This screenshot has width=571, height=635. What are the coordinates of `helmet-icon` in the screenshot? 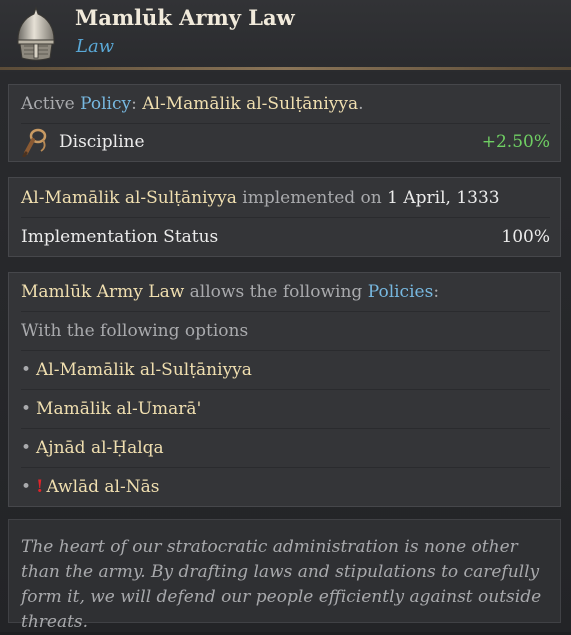 It's located at (36, 33).